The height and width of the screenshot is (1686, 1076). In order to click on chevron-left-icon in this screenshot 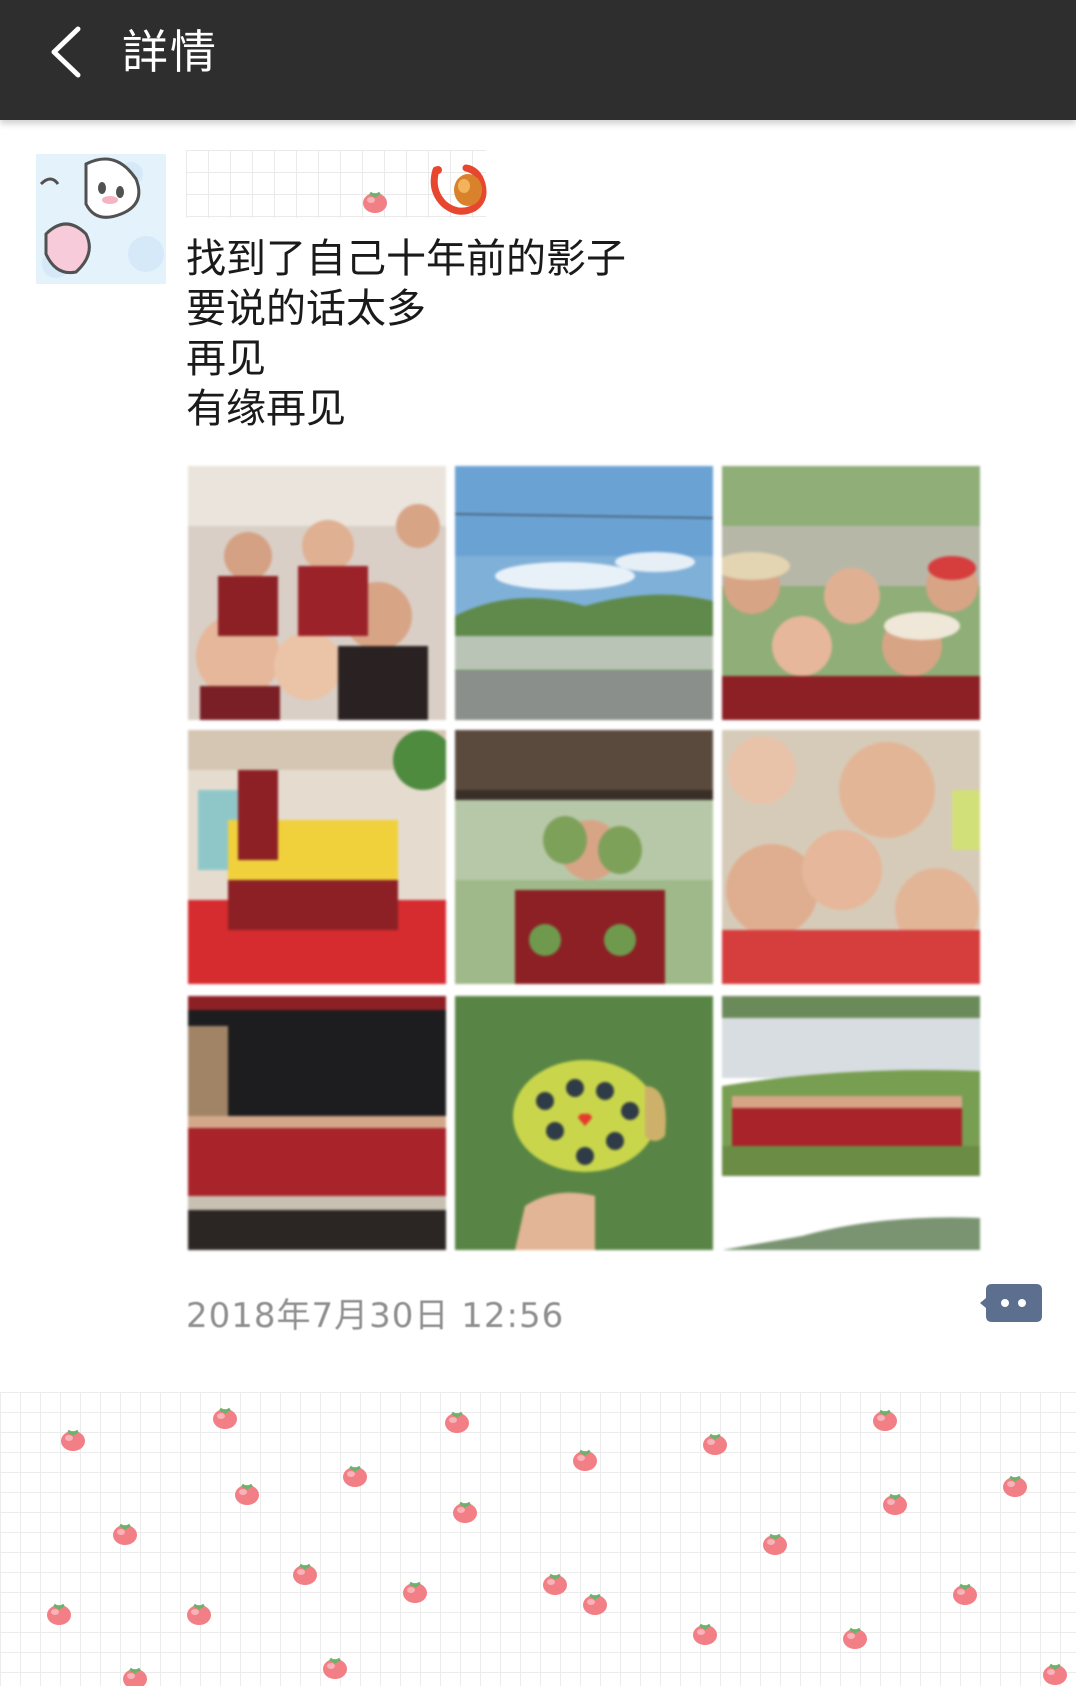, I will do `click(66, 52)`.